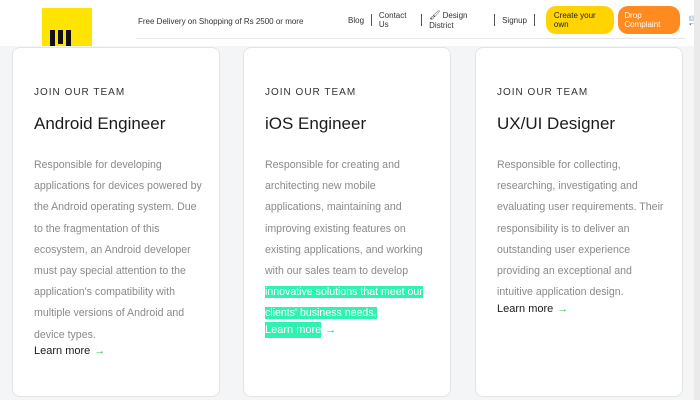 The image size is (700, 400). What do you see at coordinates (411, 38) in the screenshot?
I see `header-divider` at bounding box center [411, 38].